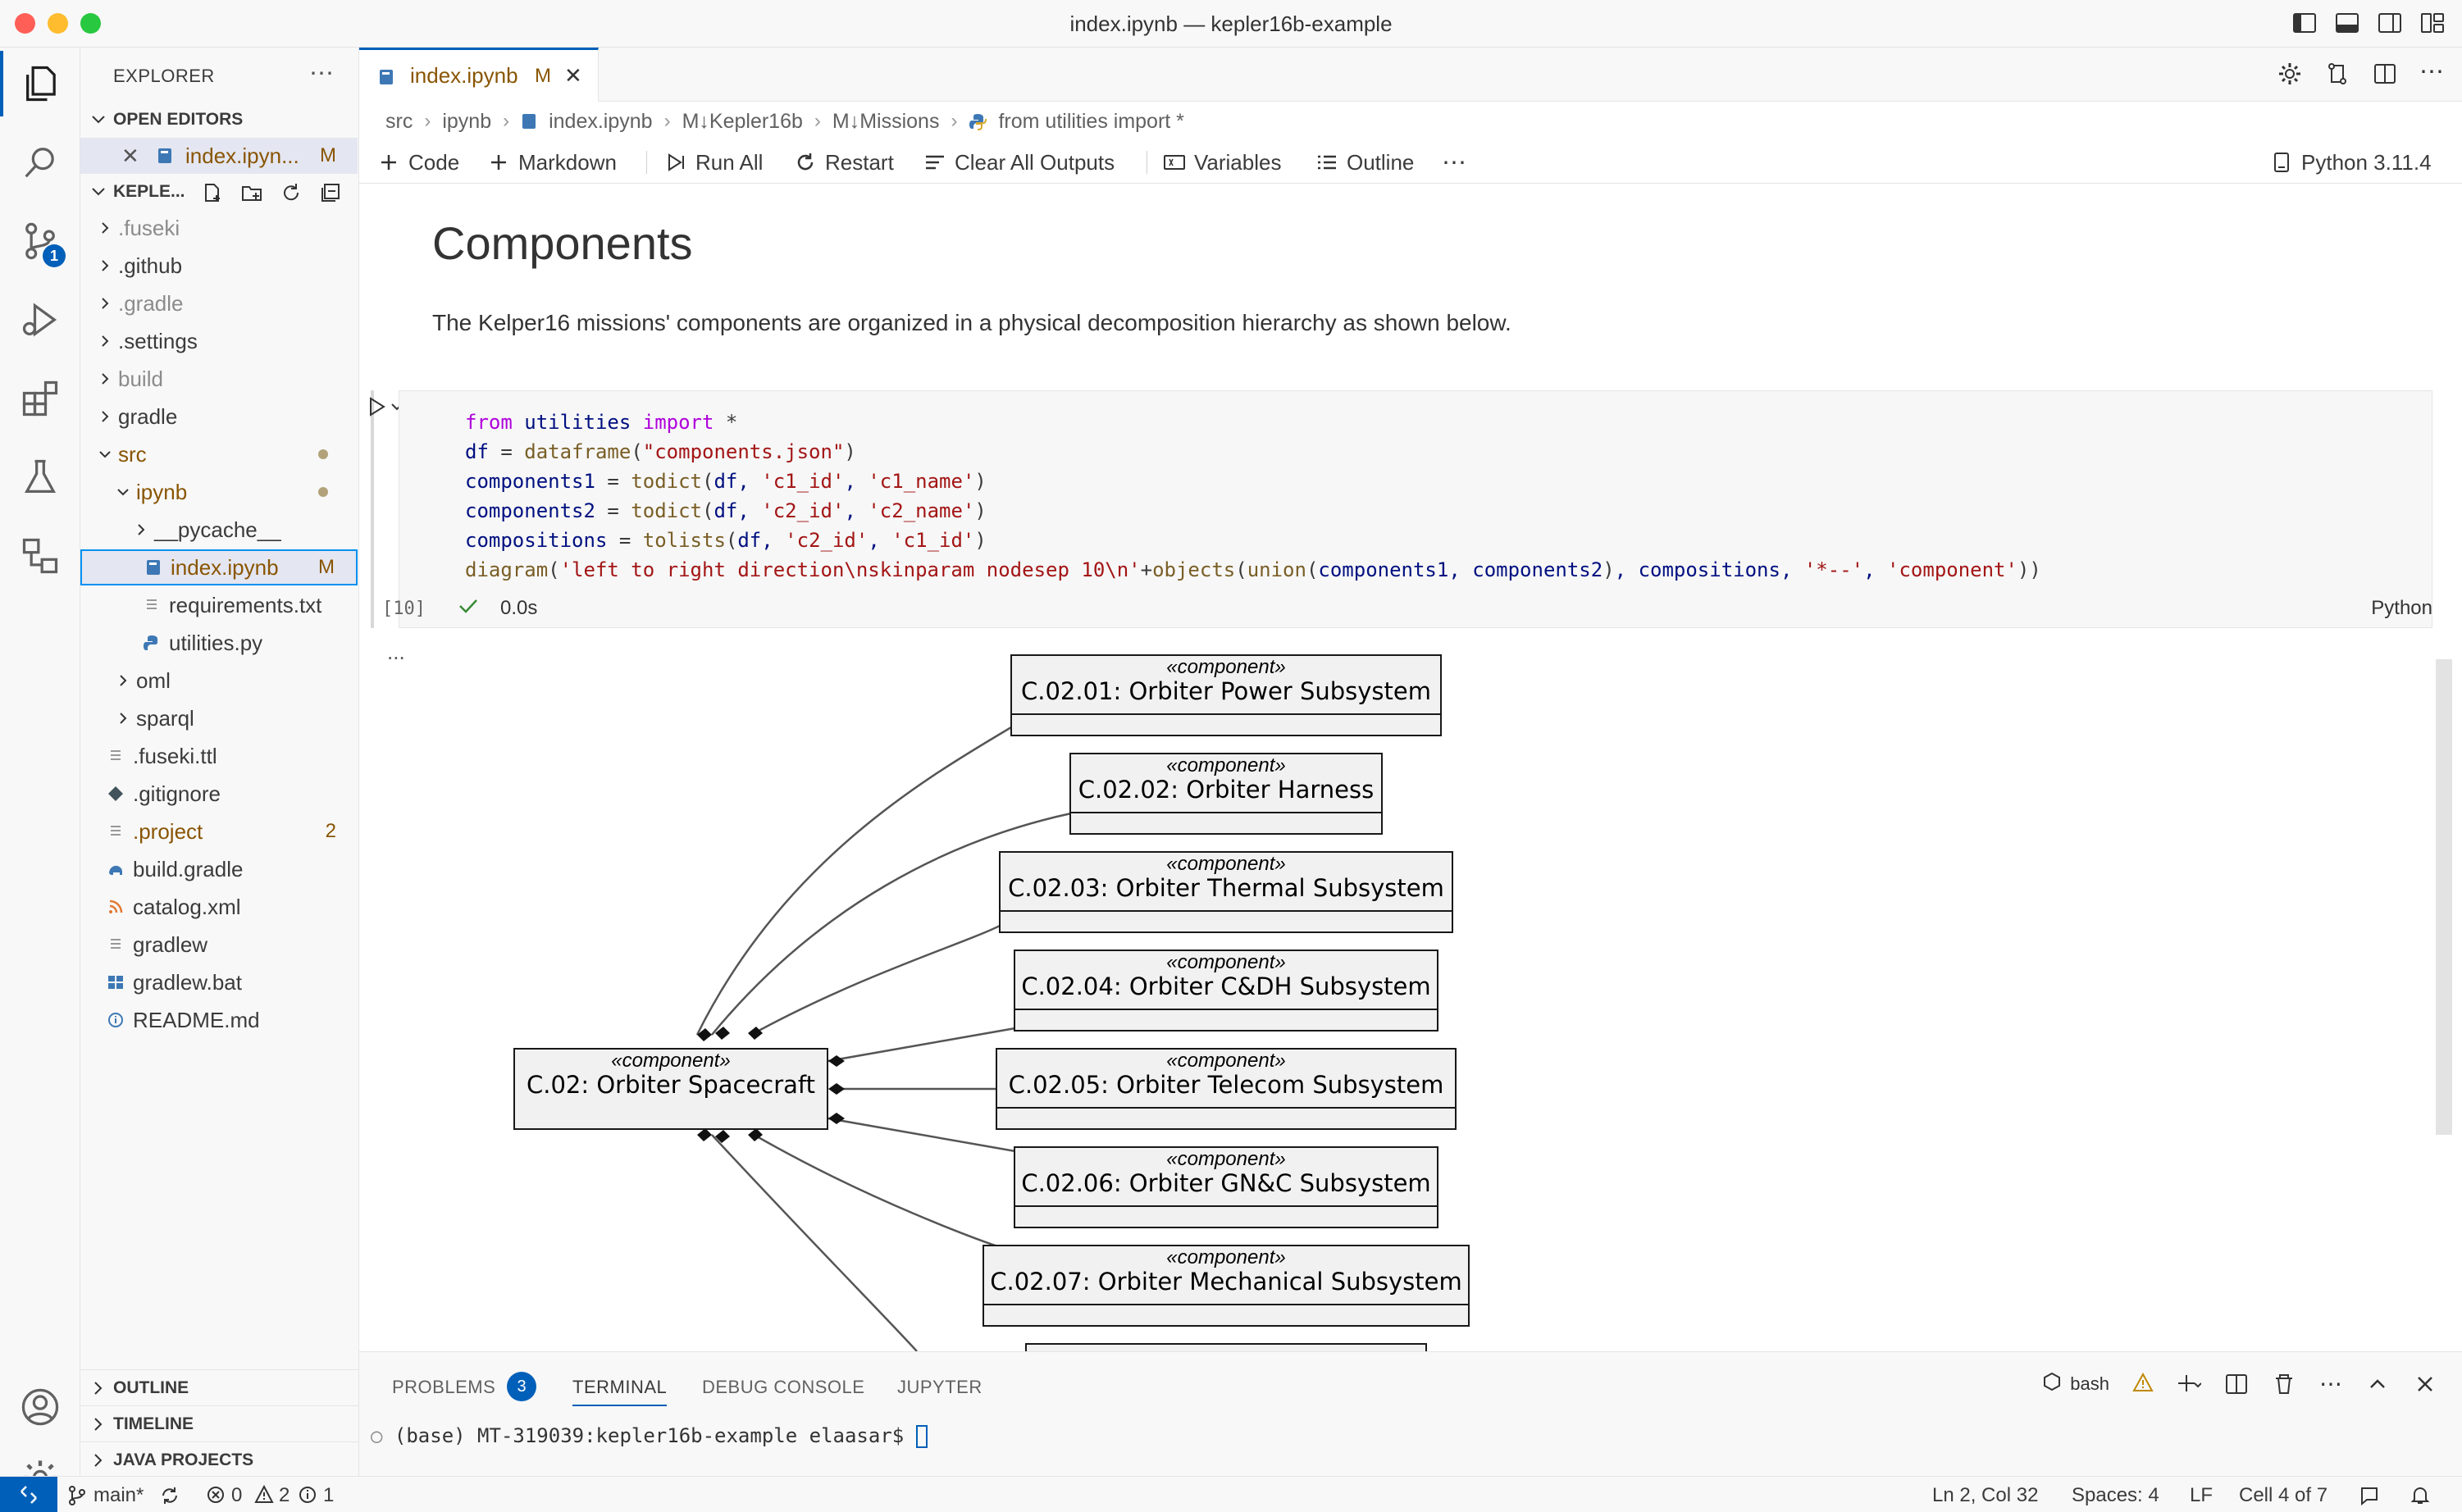  I want to click on tree-item: sparql, so click(219, 718).